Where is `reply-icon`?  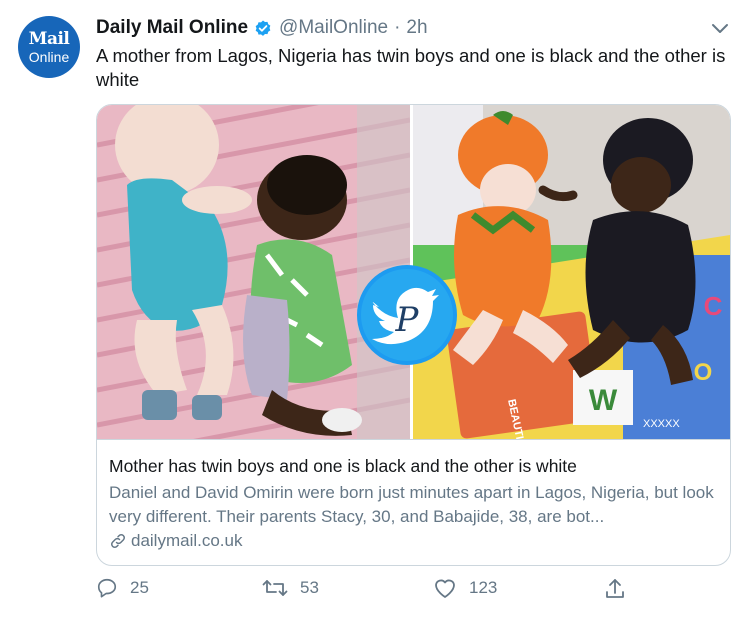 reply-icon is located at coordinates (107, 588).